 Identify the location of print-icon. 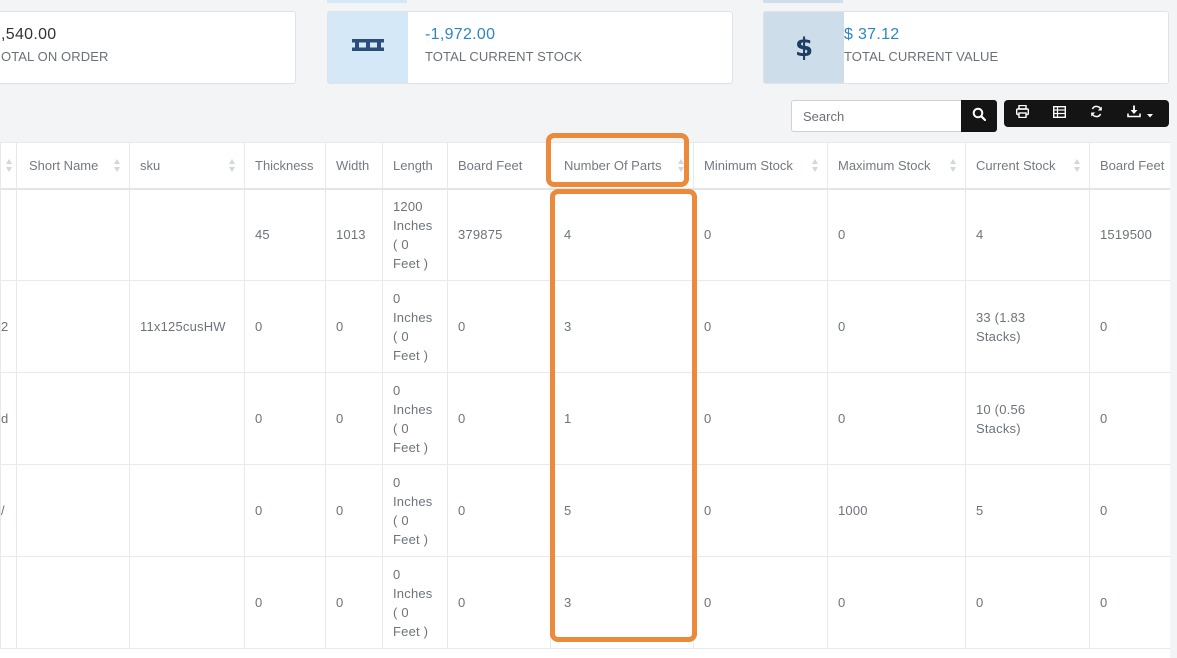
(1022, 113).